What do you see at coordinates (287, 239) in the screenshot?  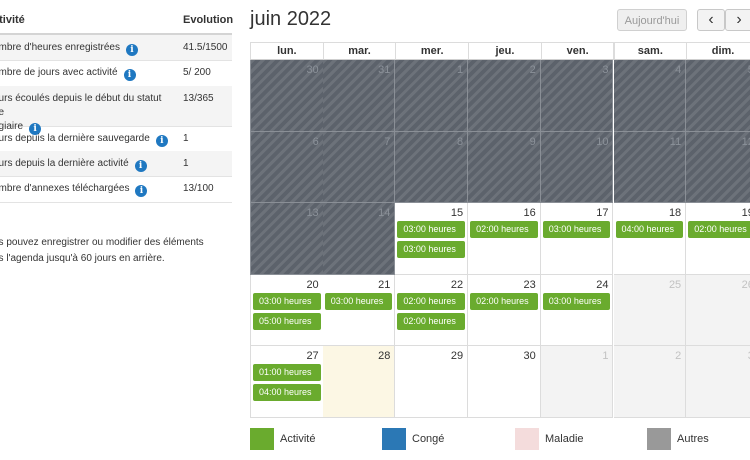 I see `calendar-day-cell: 13` at bounding box center [287, 239].